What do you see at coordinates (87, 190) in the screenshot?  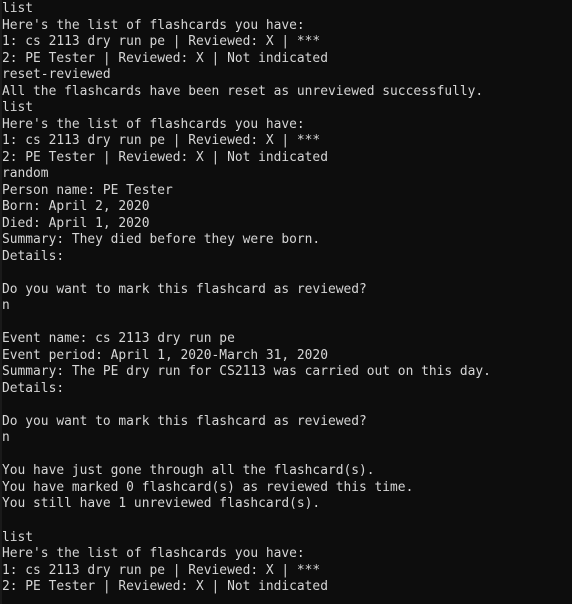 I see `terminal-line: Person name: PE Tester` at bounding box center [87, 190].